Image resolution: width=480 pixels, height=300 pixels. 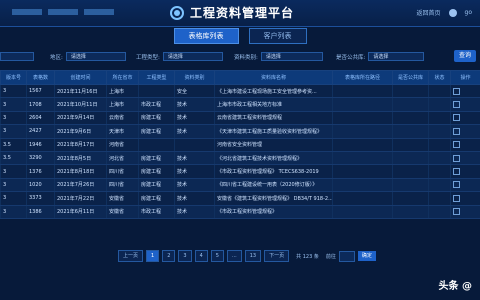 What do you see at coordinates (122, 77) in the screenshot?
I see `column-header: 所在省市` at bounding box center [122, 77].